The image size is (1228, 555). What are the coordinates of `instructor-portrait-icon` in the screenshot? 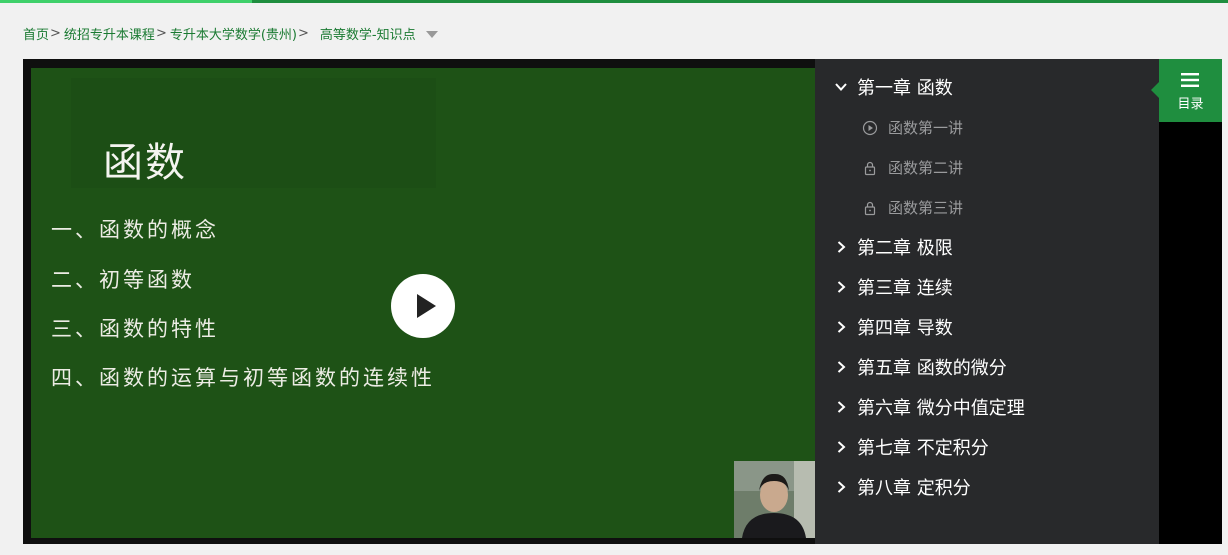 It's located at (774, 499).